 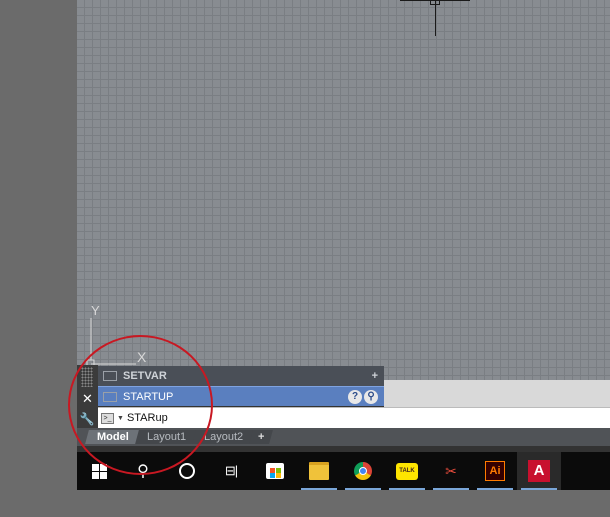 I want to click on taskbar-file-explorer, so click(x=319, y=471).